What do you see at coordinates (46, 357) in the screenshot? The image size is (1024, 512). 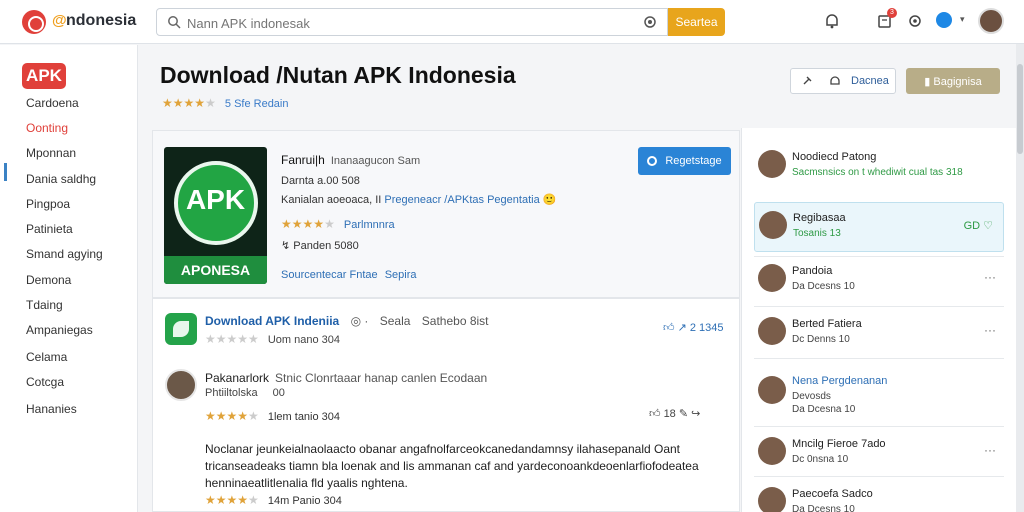 I see `sidebar-item: Celama` at bounding box center [46, 357].